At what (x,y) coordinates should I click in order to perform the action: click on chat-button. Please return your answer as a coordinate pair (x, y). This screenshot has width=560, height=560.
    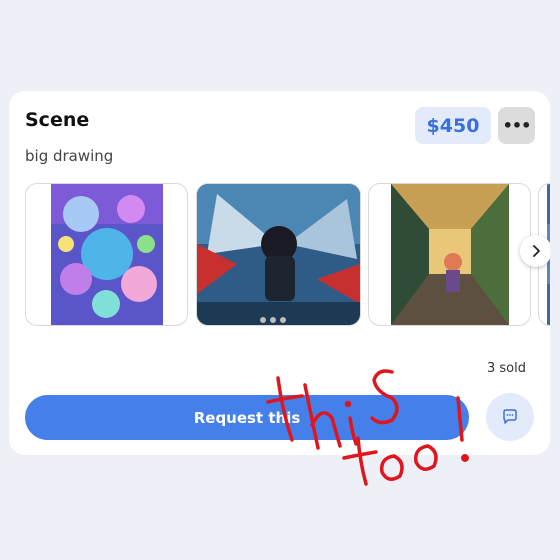
    Looking at the image, I should click on (510, 417).